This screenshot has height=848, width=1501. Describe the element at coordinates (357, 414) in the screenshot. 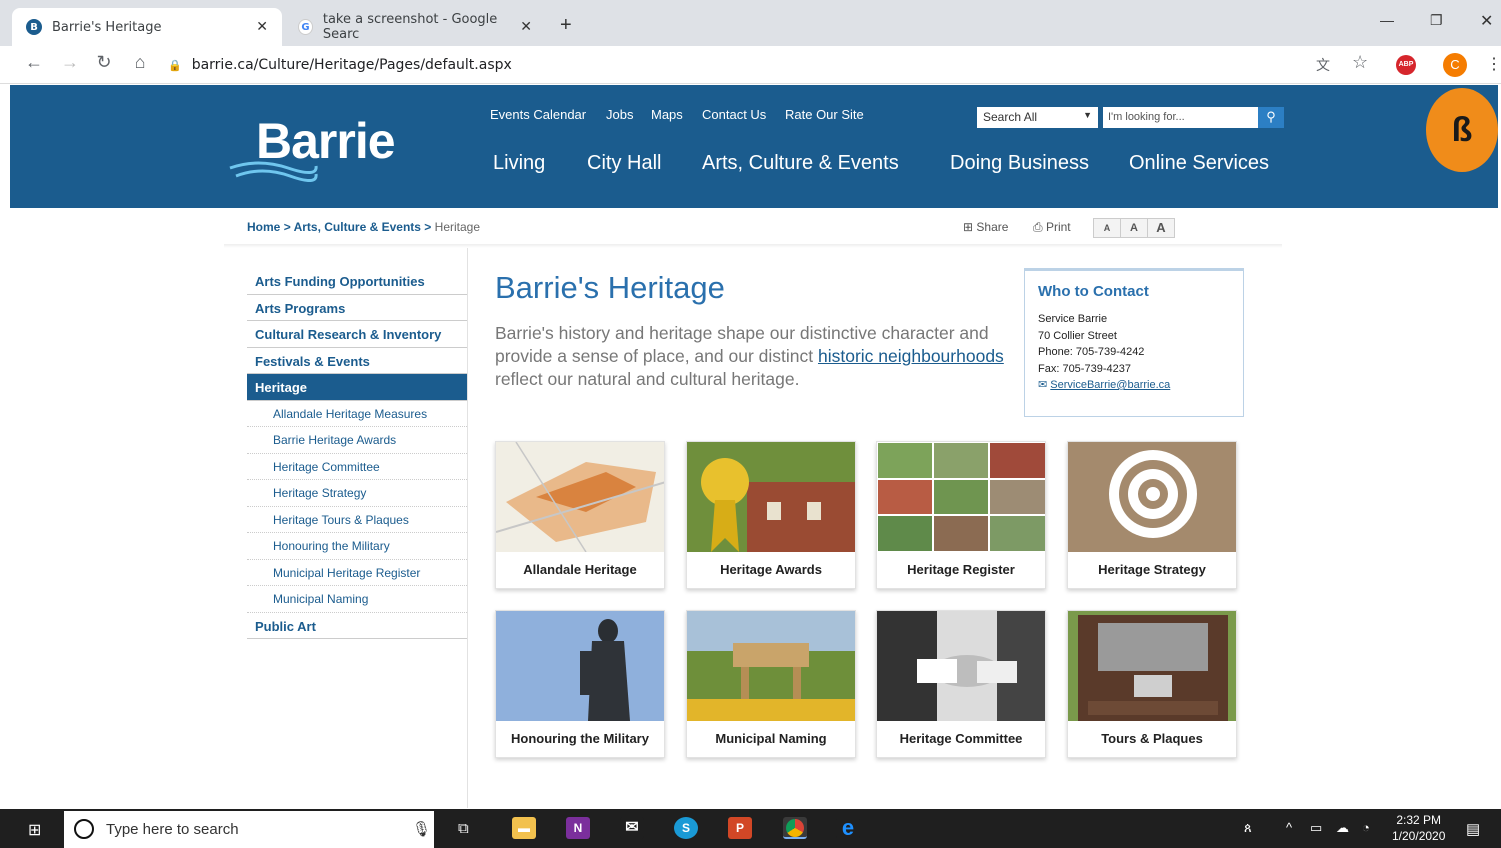

I see `sidebar-subitem-allandale: Allandale Heritage Measures` at that location.